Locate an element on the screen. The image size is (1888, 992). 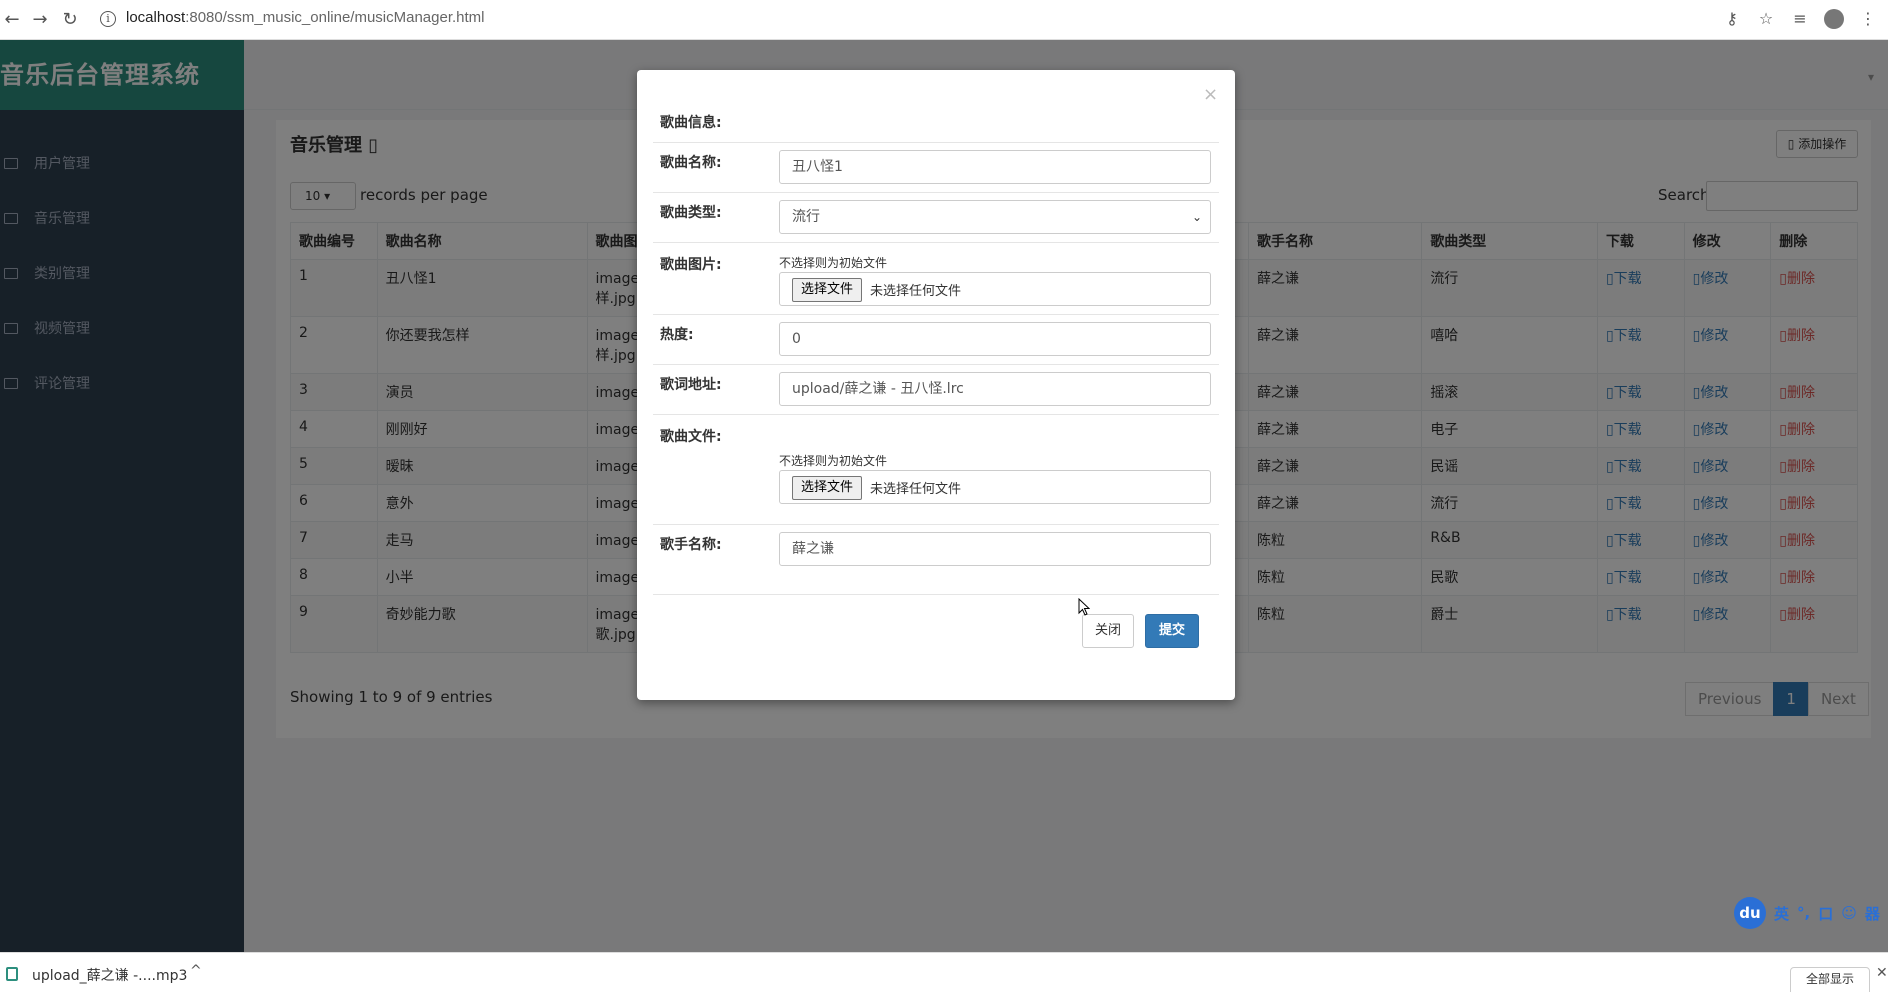
ime-keyboard-icon: 口 is located at coordinates (1825, 913).